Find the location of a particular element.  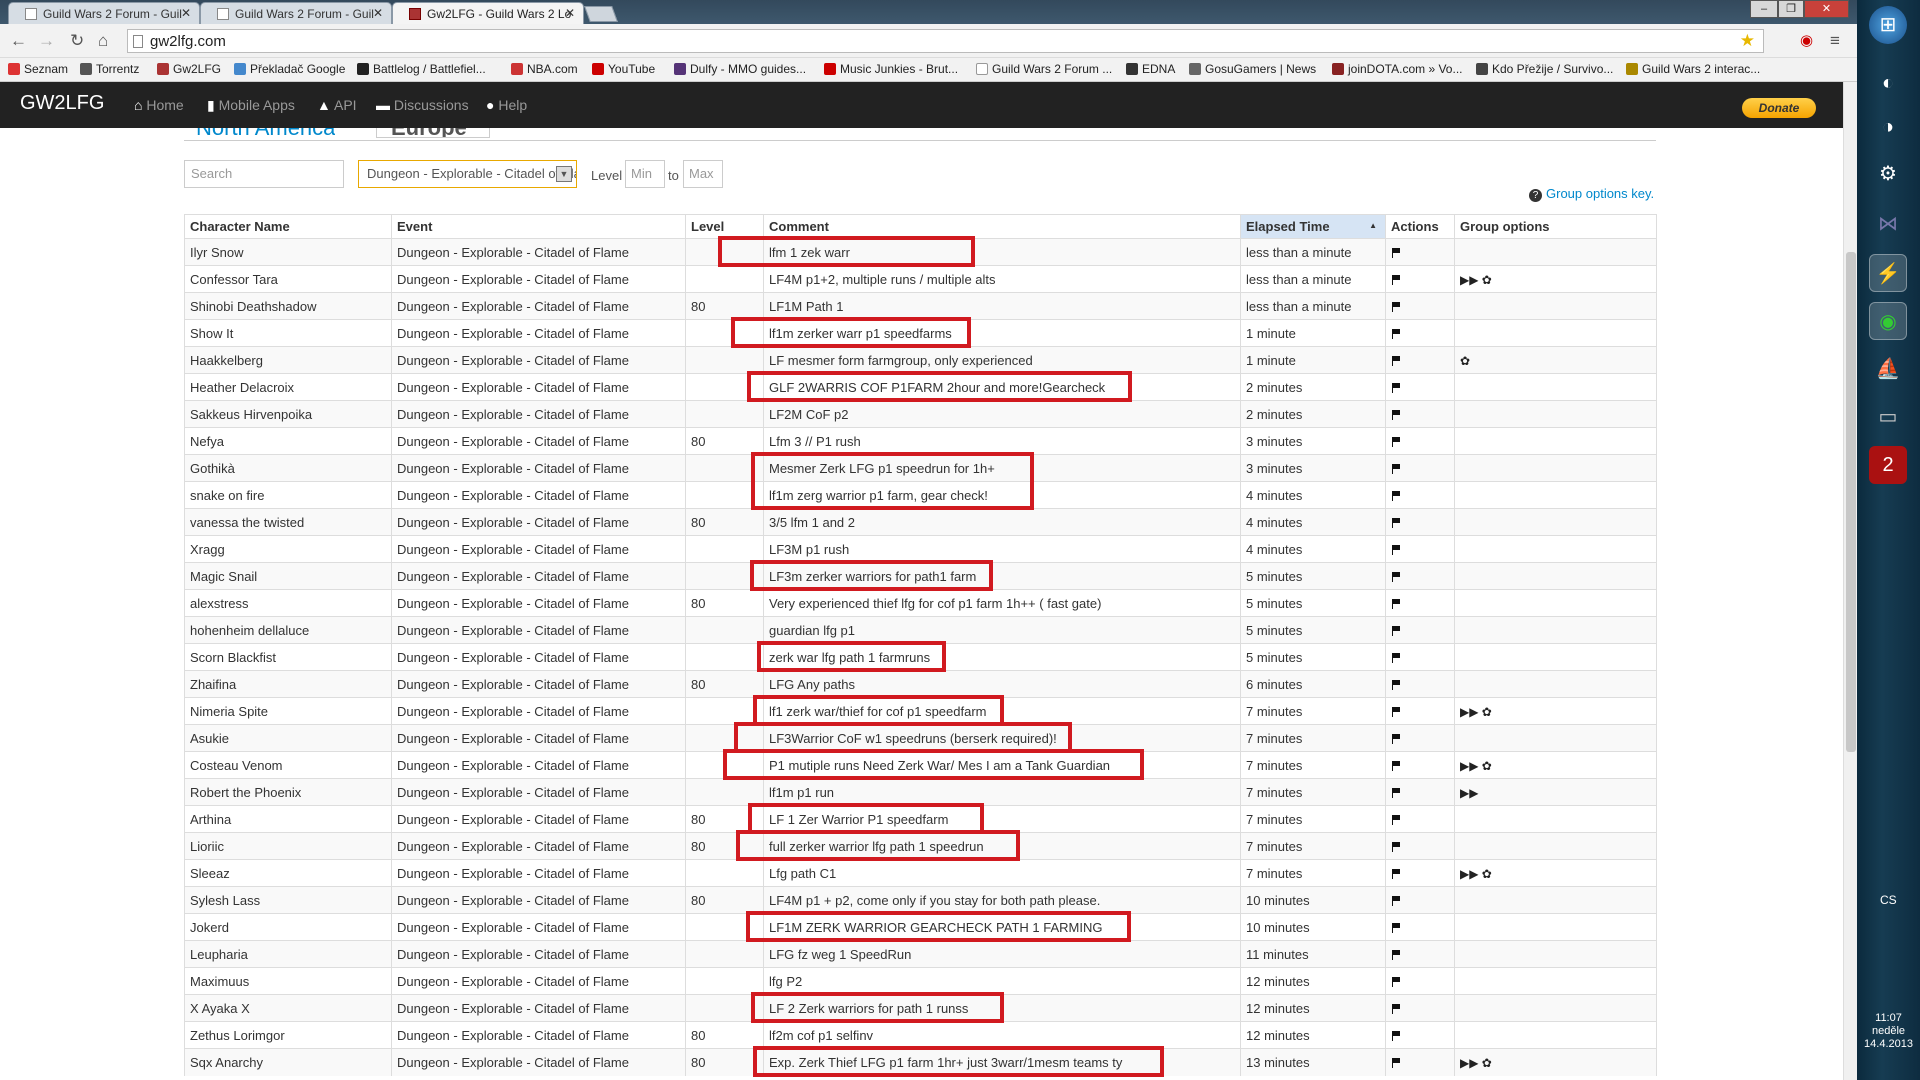

column-header: Event is located at coordinates (538, 226).